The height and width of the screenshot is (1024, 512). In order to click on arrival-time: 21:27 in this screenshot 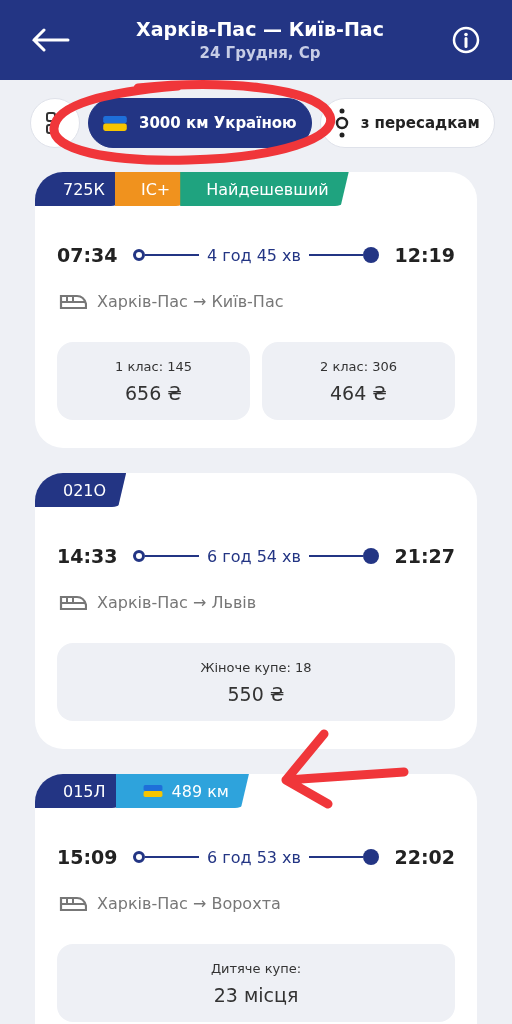, I will do `click(424, 556)`.